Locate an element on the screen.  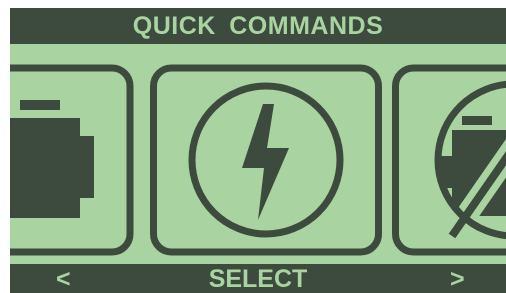
screen-title: QUICK COMMANDS is located at coordinates (258, 25).